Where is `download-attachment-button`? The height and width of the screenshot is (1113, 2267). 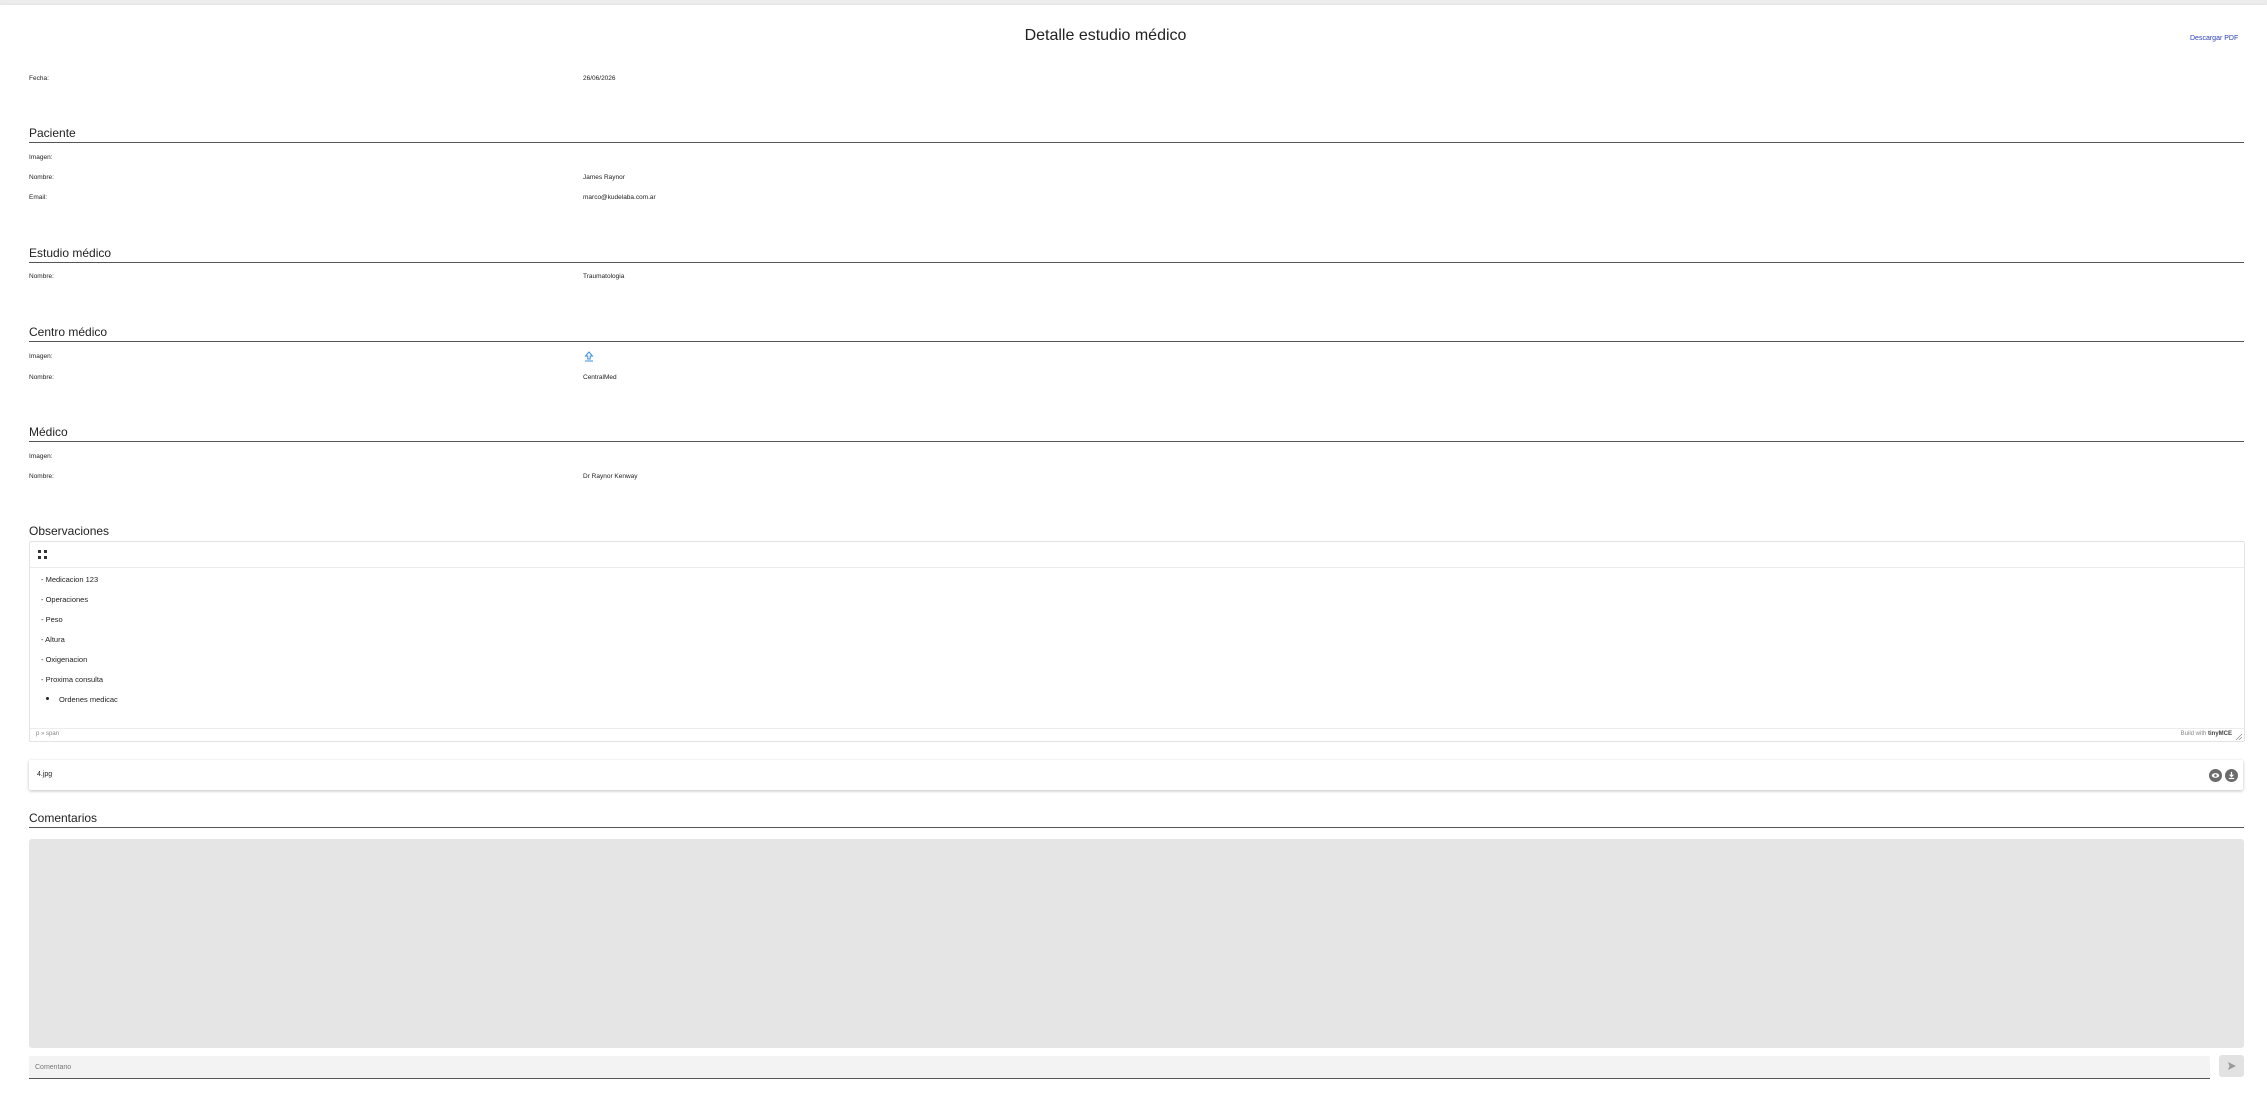 download-attachment-button is located at coordinates (2231, 775).